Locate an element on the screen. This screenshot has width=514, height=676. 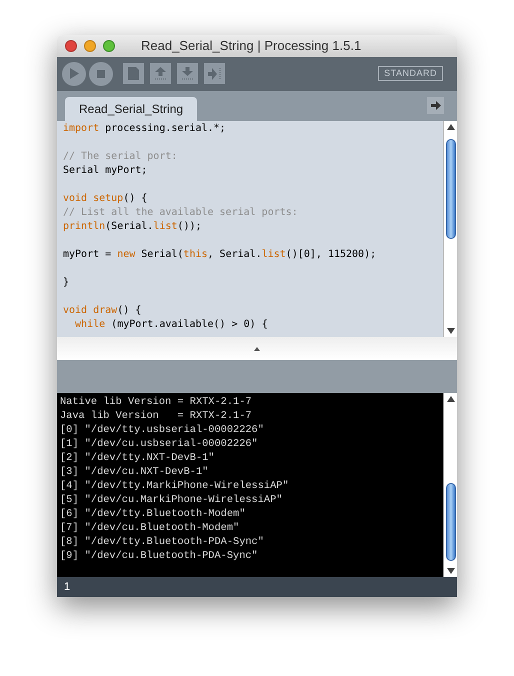
down-arrow-icon is located at coordinates (187, 73).